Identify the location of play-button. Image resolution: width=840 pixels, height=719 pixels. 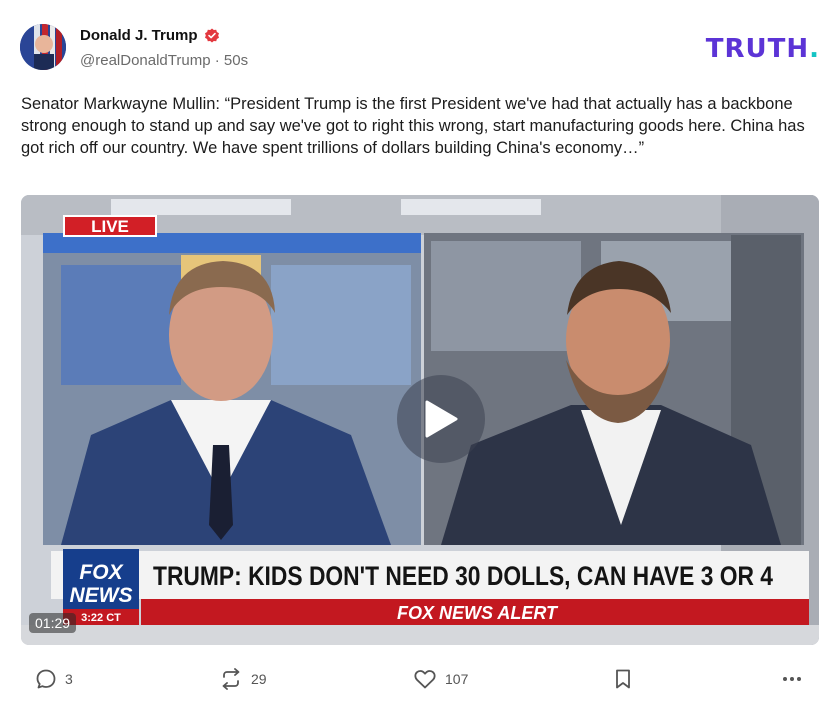
(441, 419).